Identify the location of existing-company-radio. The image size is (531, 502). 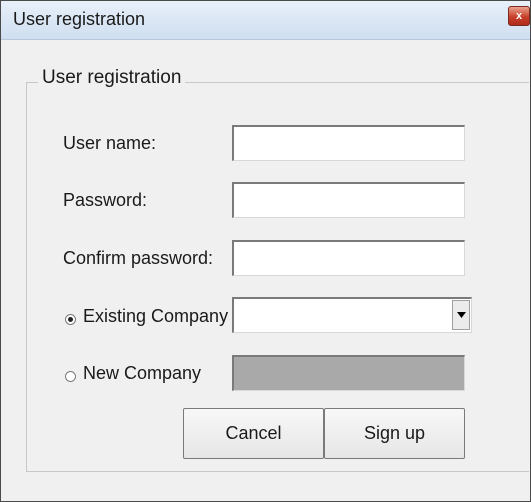
(70, 319).